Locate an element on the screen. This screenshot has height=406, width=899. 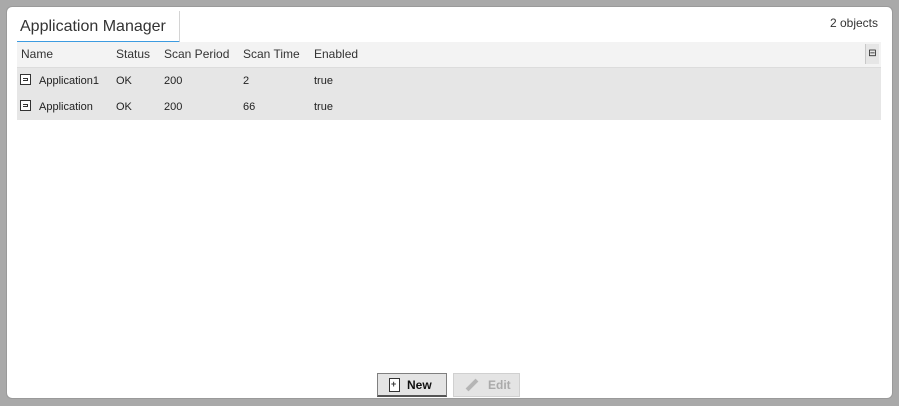
cell-scan-time: 2 is located at coordinates (246, 81).